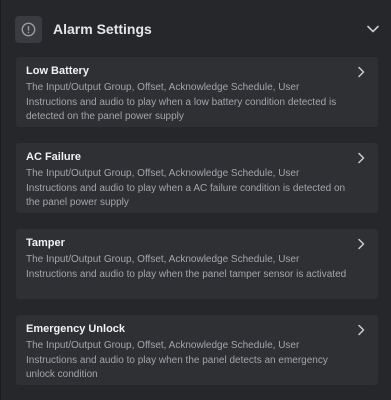  I want to click on alarm-title: Emergency Unlock, so click(76, 329).